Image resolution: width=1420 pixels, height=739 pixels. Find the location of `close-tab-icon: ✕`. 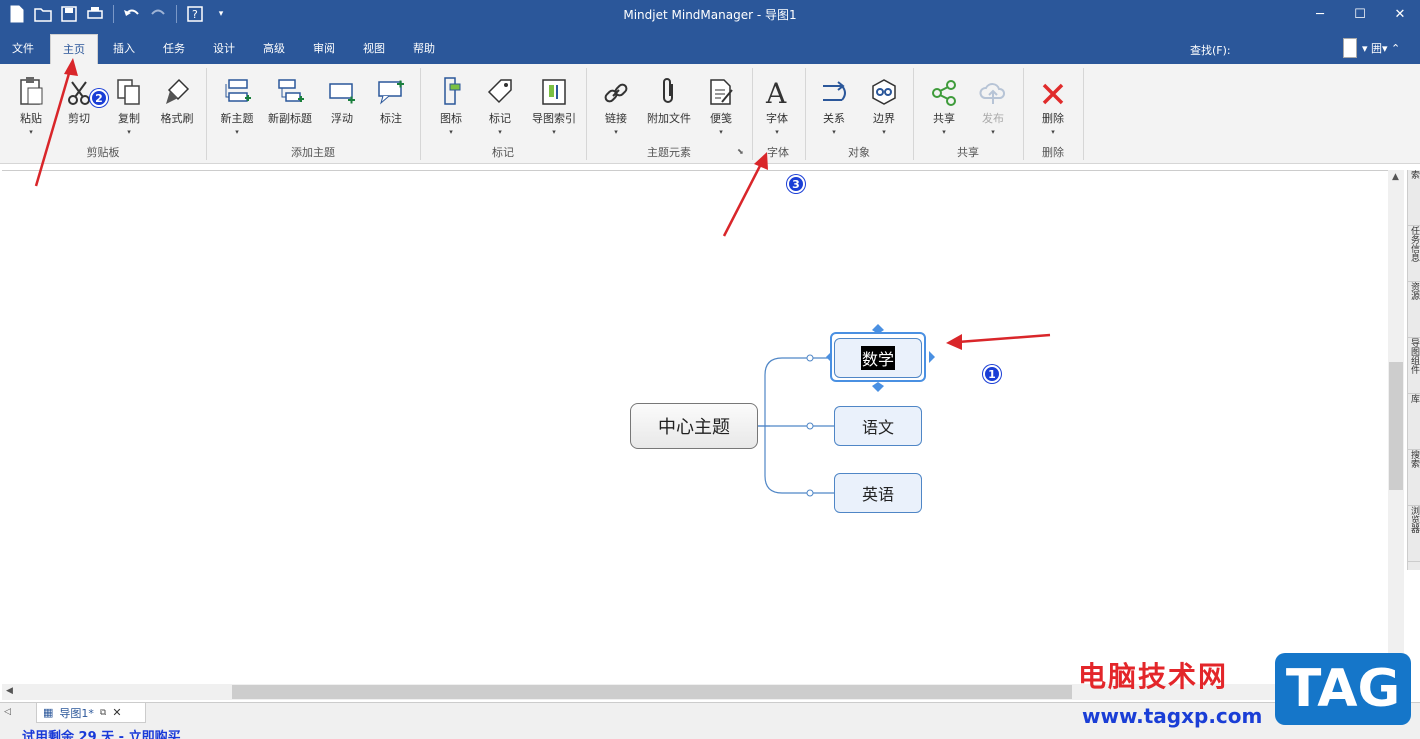

close-tab-icon: ✕ is located at coordinates (116, 712).